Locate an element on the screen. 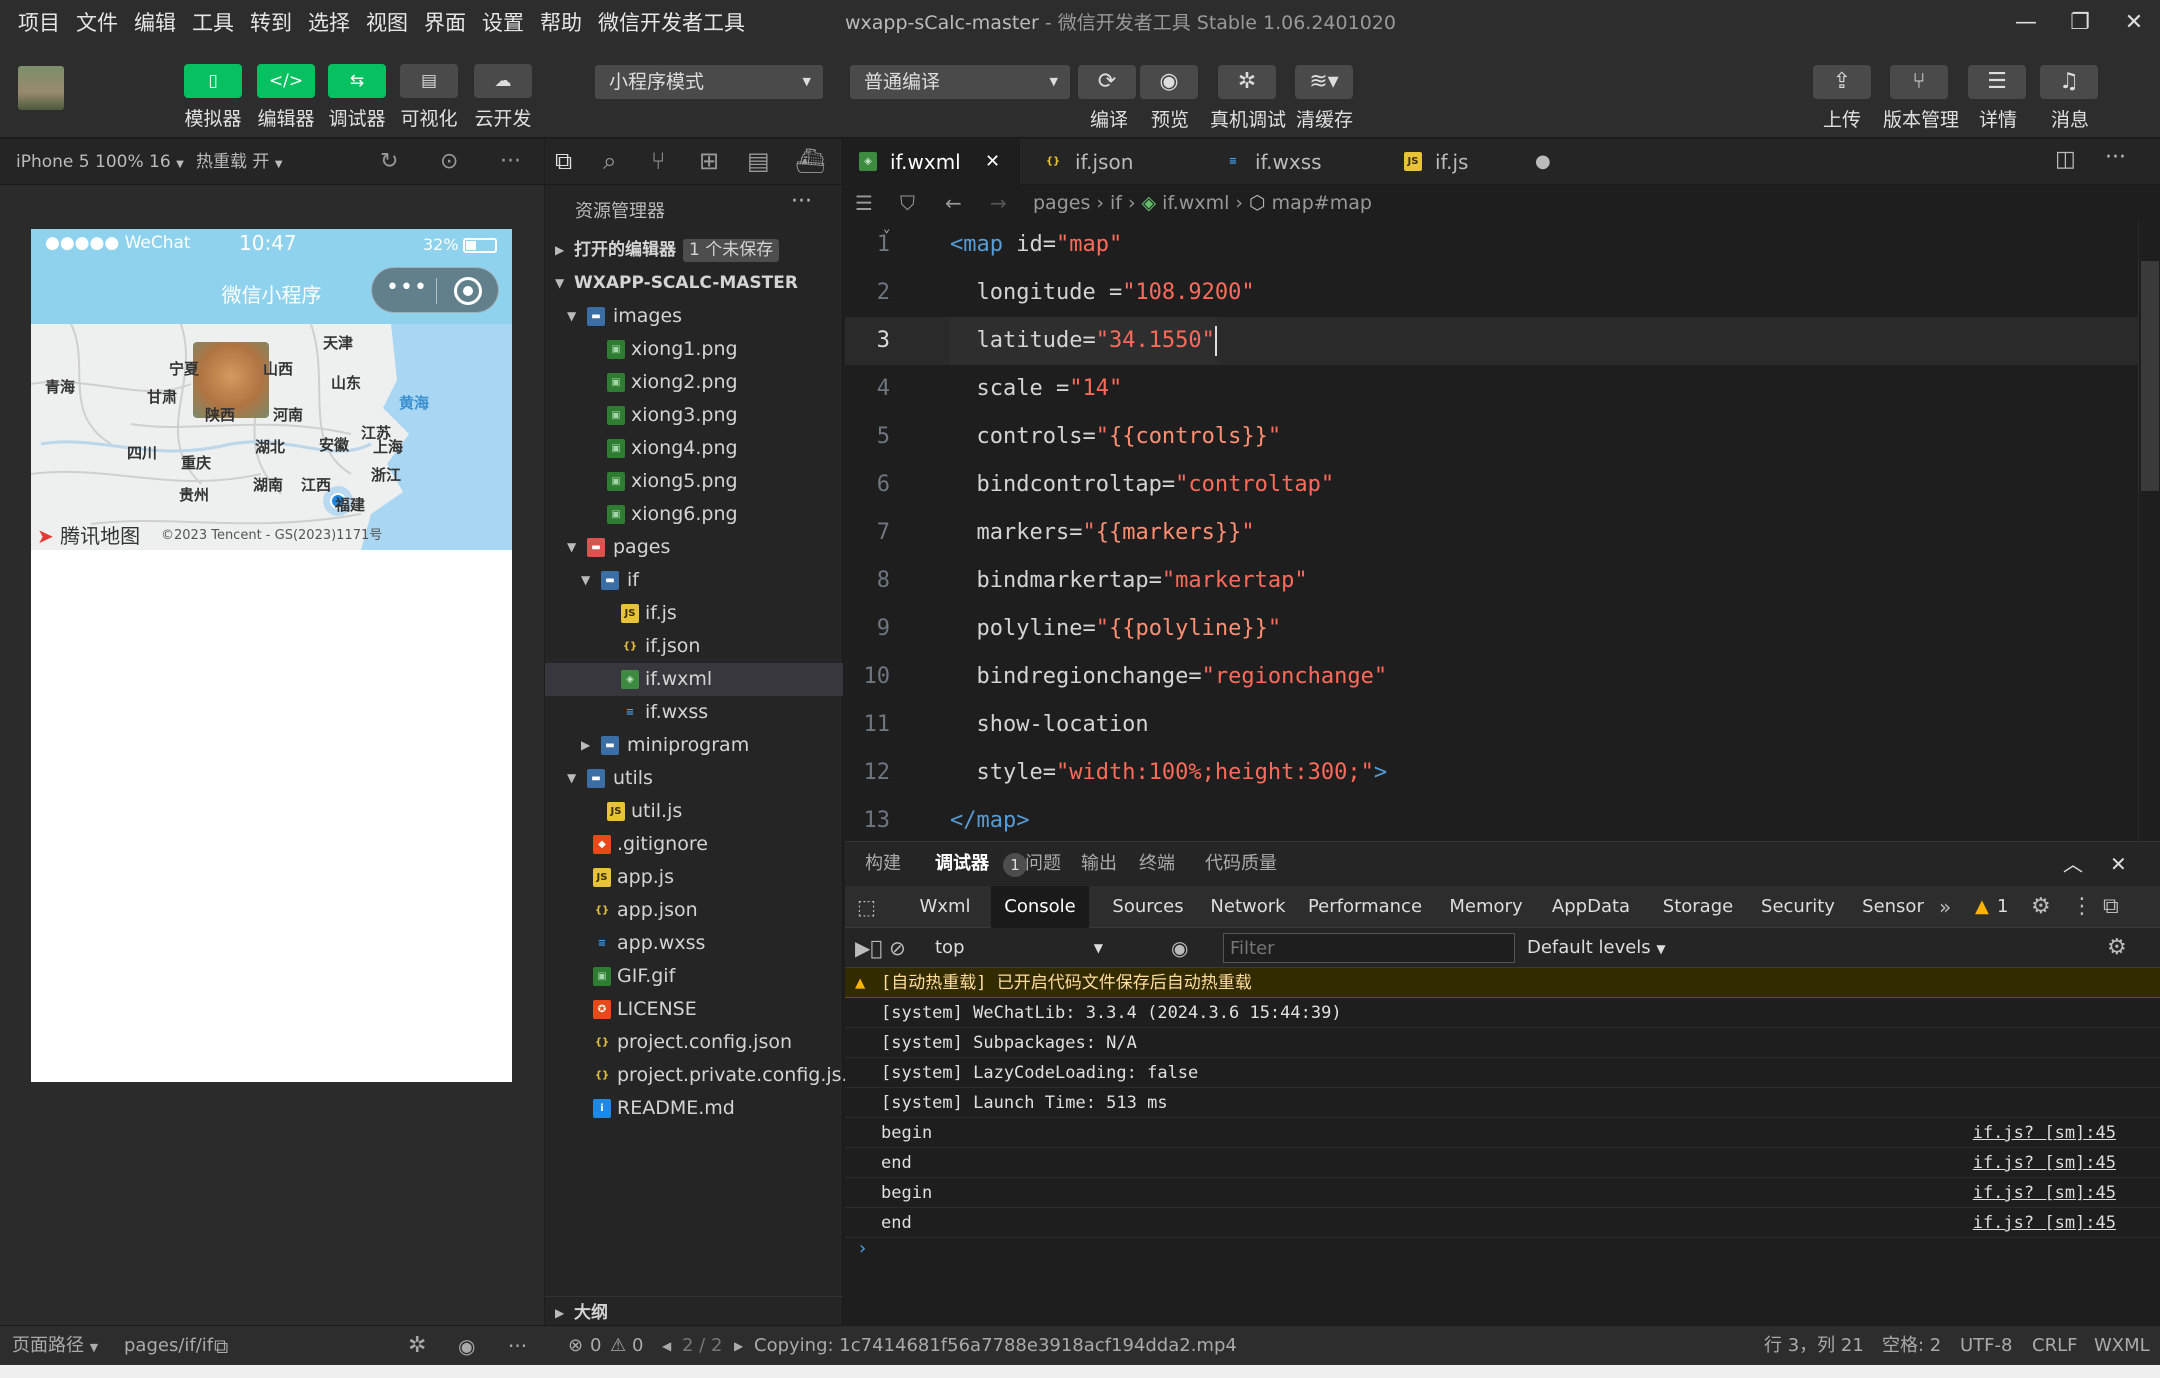  breadcrumb-item: pages is located at coordinates (1061, 203).